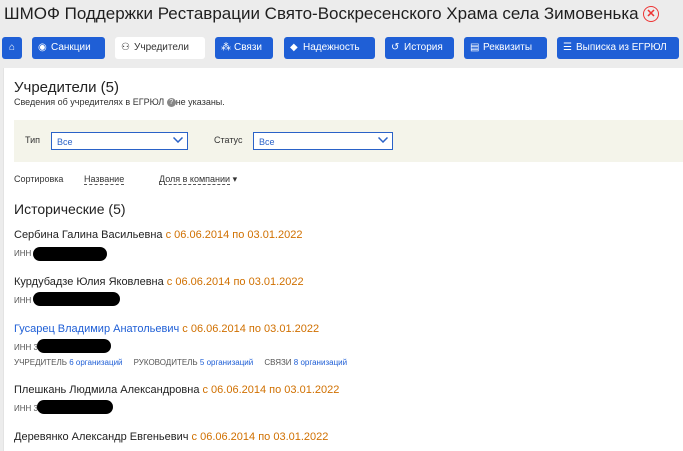 The image size is (683, 451). What do you see at coordinates (567, 47) in the screenshot?
I see `list-icon: ☰` at bounding box center [567, 47].